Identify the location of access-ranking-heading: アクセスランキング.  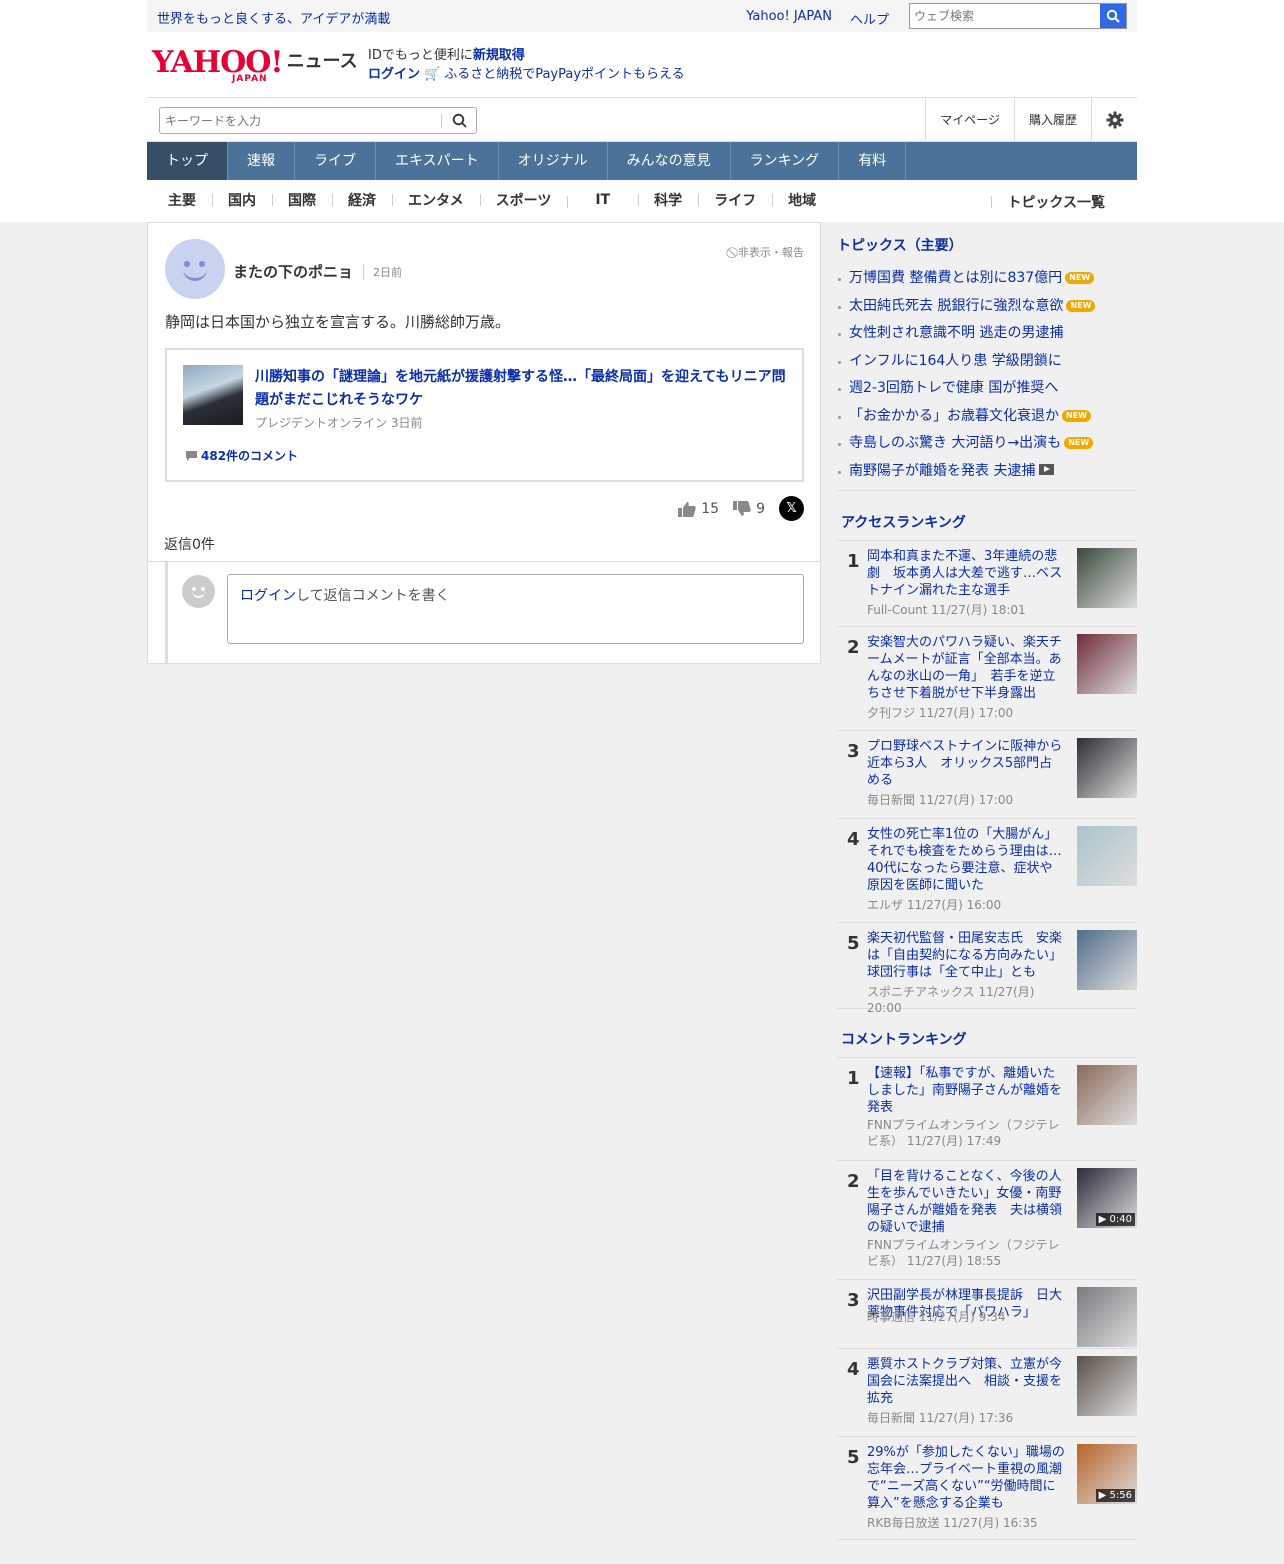
(987, 522).